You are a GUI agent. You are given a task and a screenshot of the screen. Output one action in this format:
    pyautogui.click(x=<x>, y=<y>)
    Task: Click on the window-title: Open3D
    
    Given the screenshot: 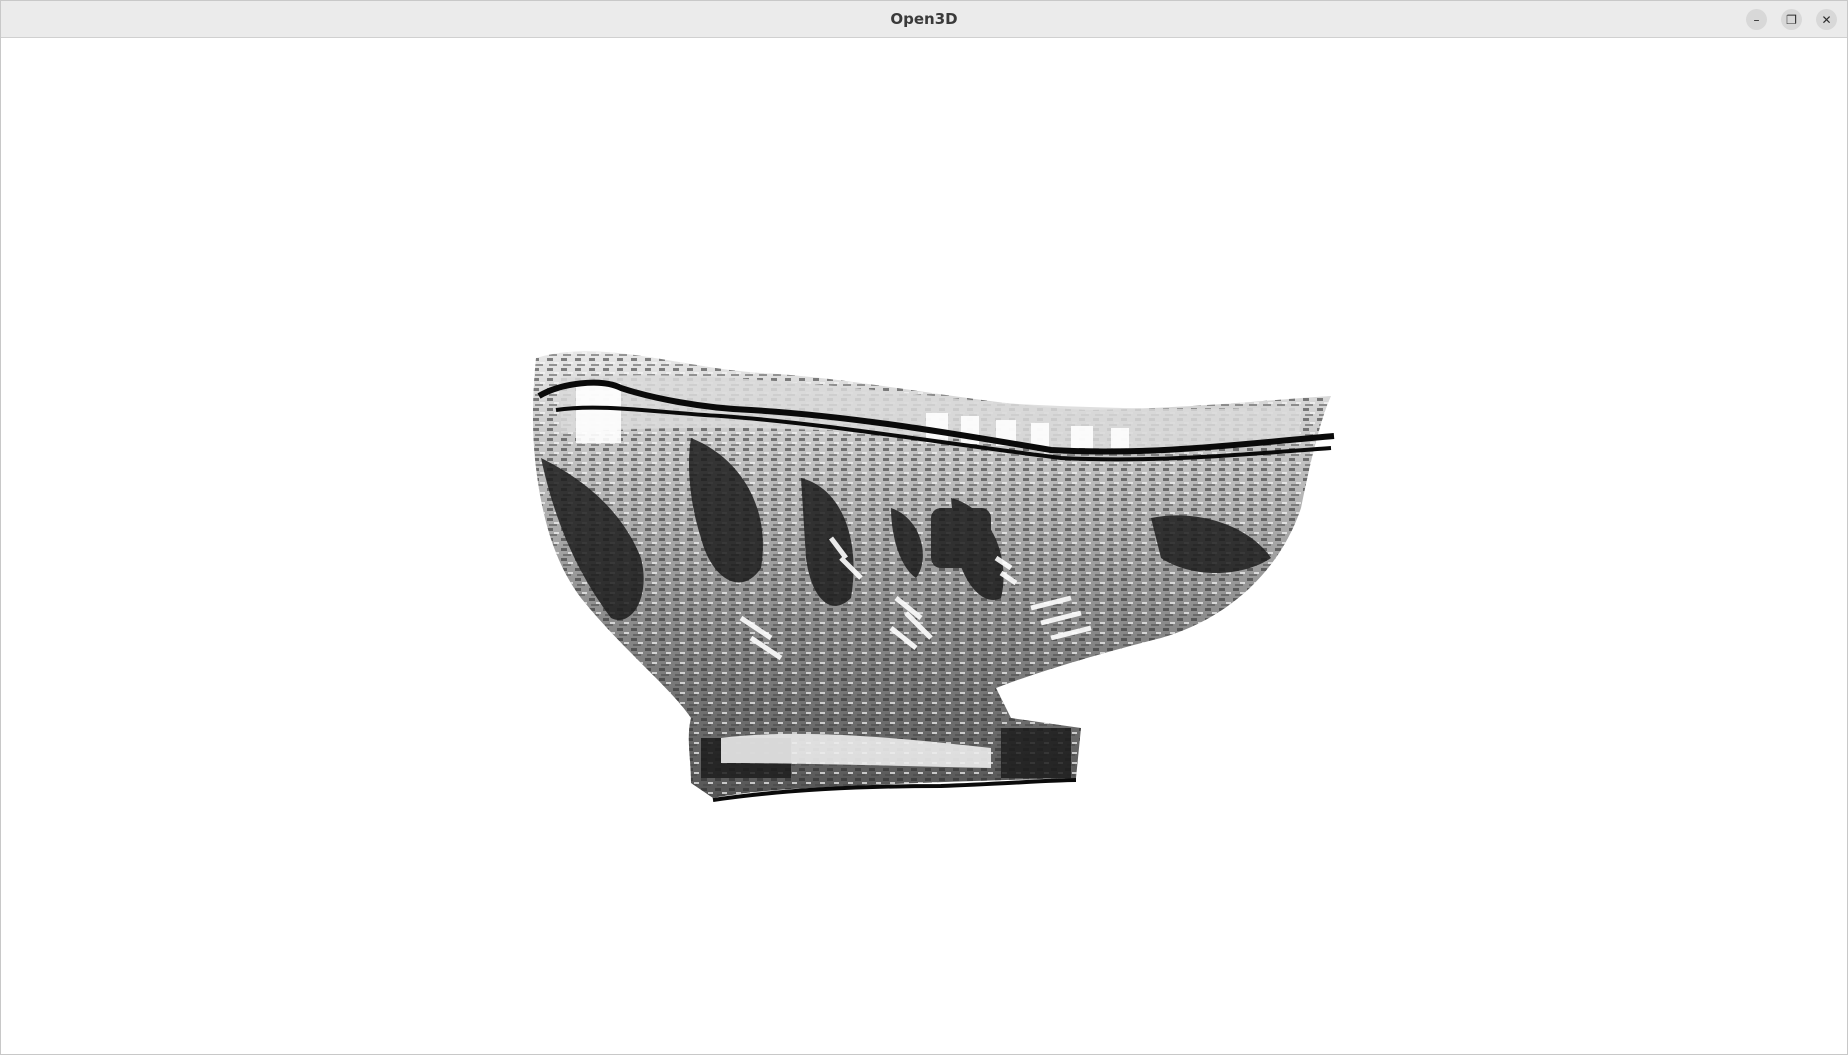 What is the action you would take?
    pyautogui.click(x=924, y=19)
    